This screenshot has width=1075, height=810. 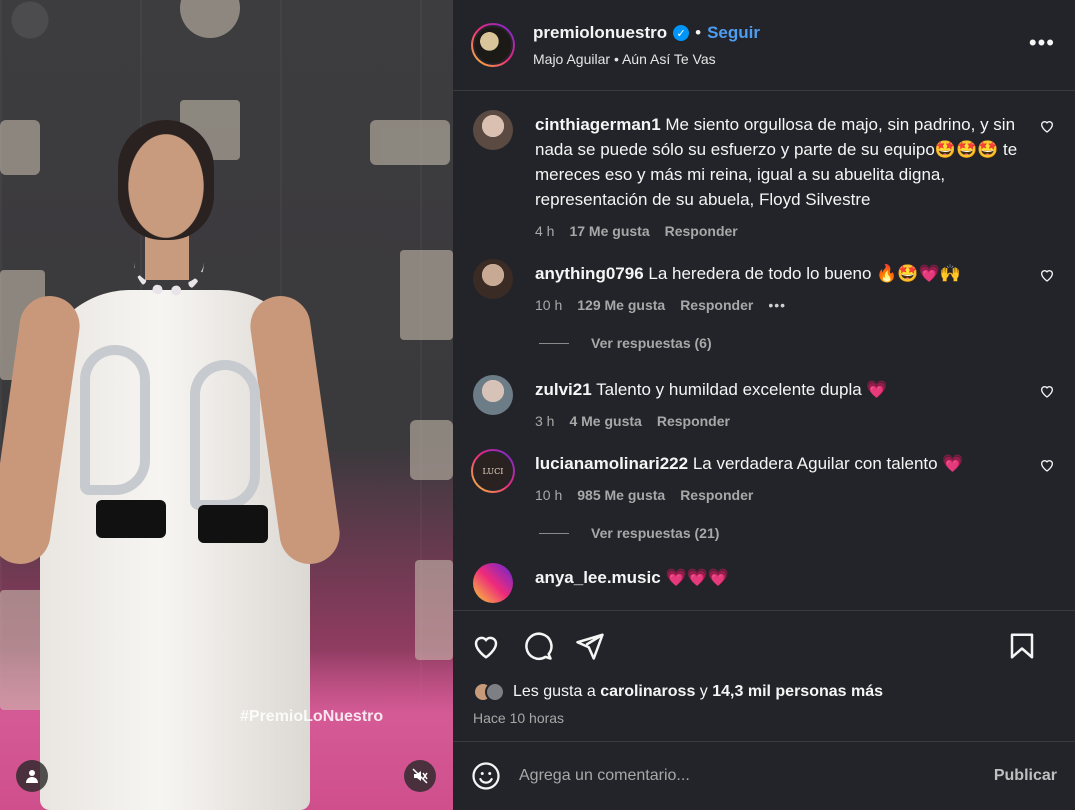 What do you see at coordinates (571, 59) in the screenshot?
I see `audio-artist: Majo Aguilar` at bounding box center [571, 59].